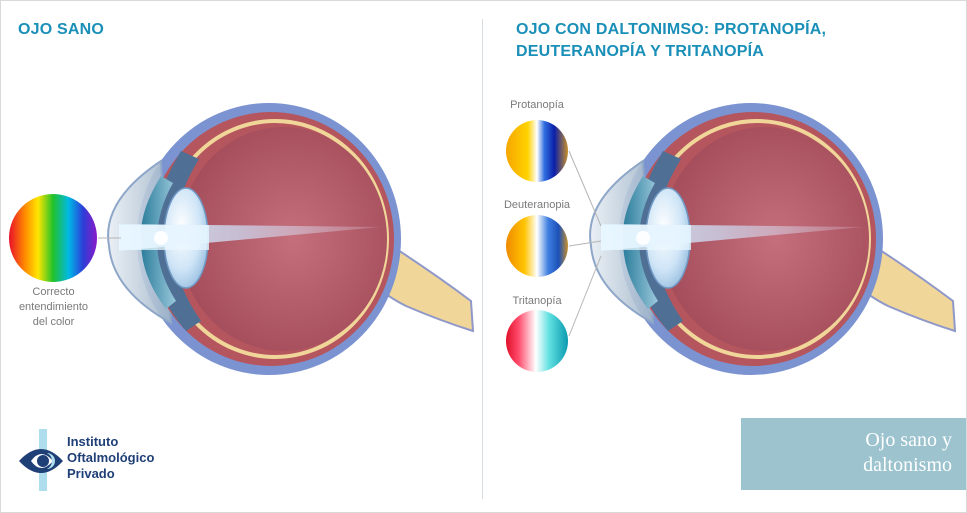 This screenshot has height=513, width=967. What do you see at coordinates (585, 188) in the screenshot?
I see `pointer-line-protanopia` at bounding box center [585, 188].